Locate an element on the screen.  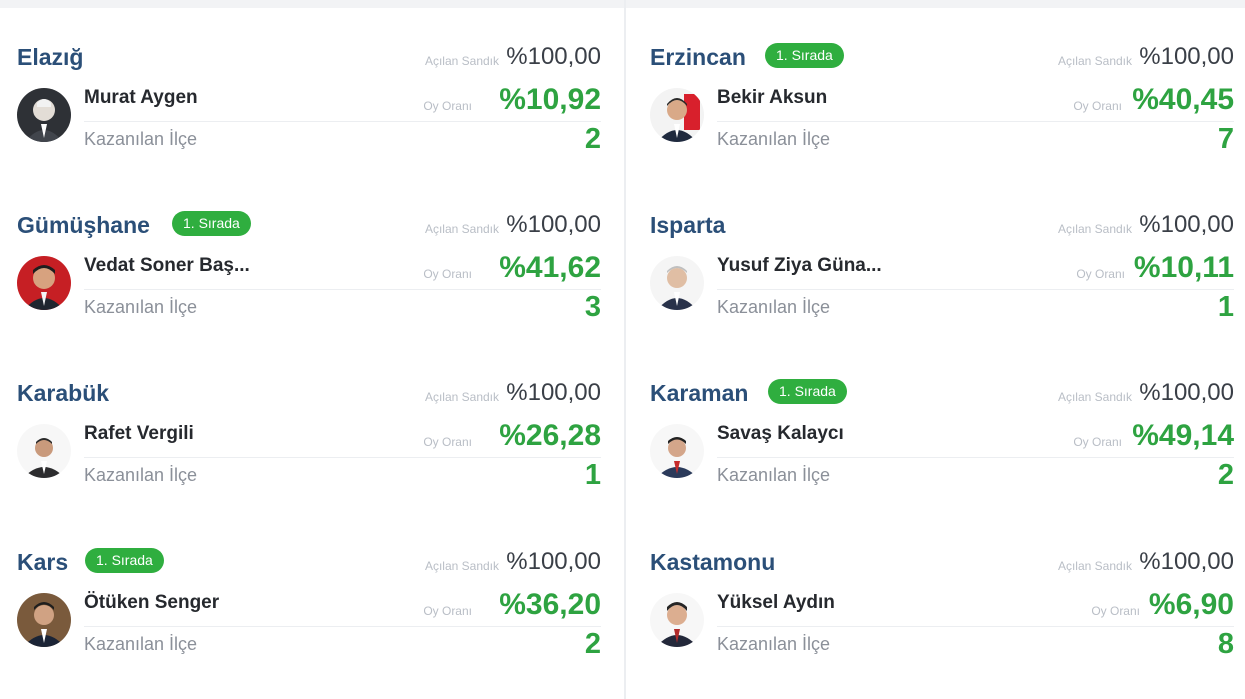
vote-rate-value: %26,28 is located at coordinates (550, 435).